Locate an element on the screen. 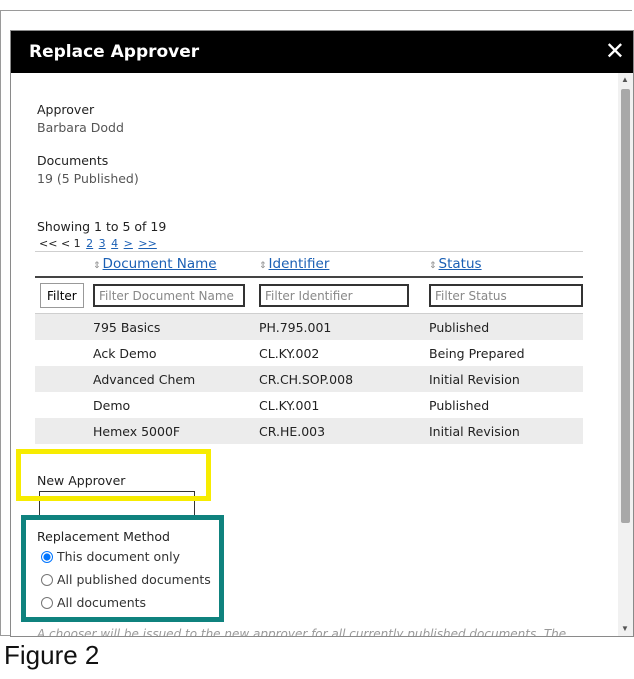 Image resolution: width=634 pixels, height=679 pixels. cell-document-name: 795 Basics is located at coordinates (176, 326).